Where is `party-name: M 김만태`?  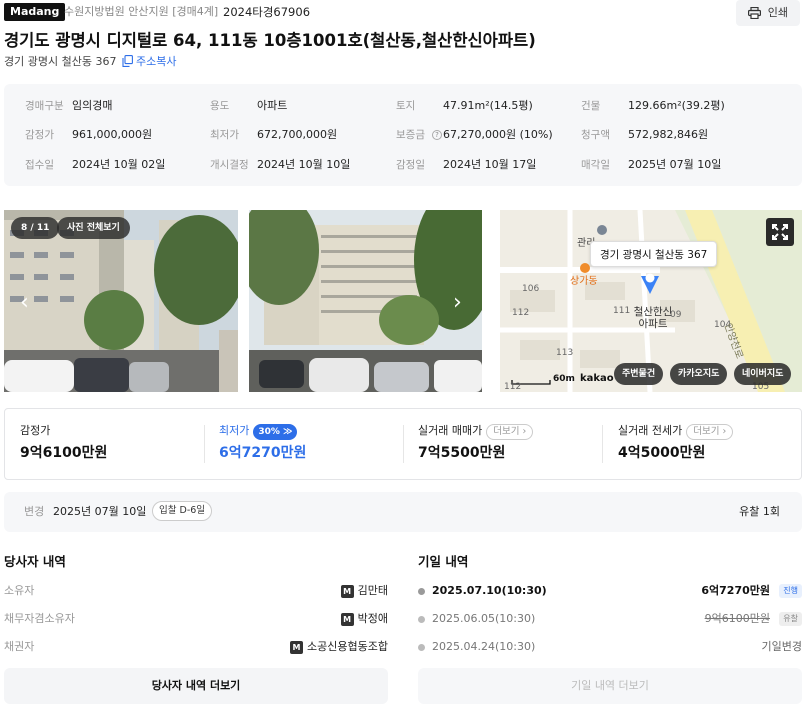 party-name: M 김만태 is located at coordinates (364, 591).